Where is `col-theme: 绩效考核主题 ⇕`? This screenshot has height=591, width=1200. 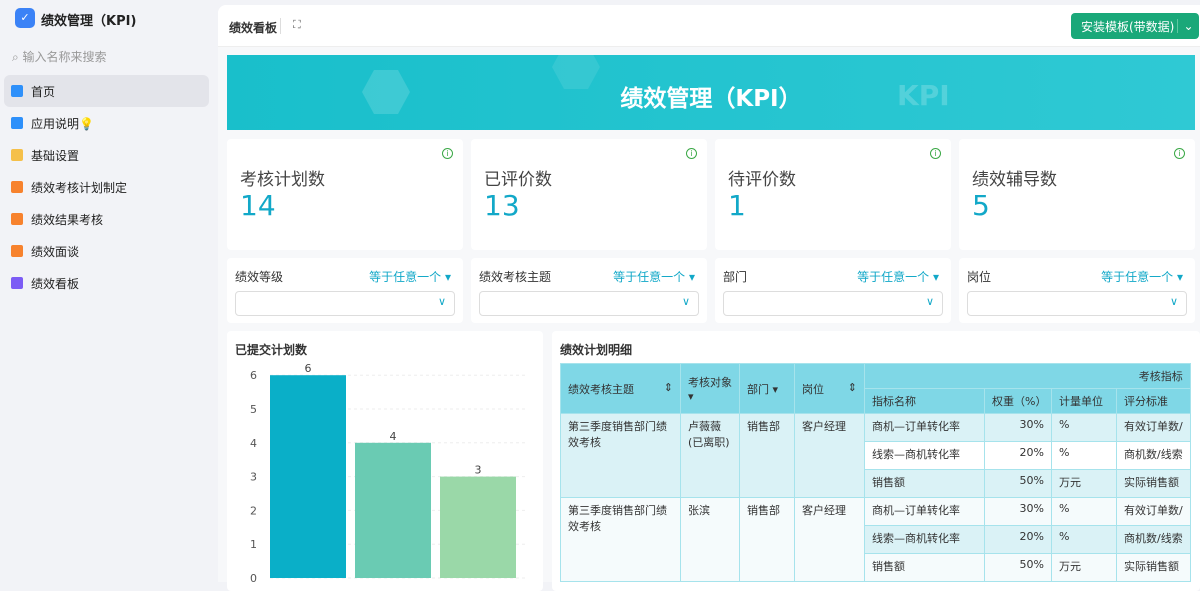 col-theme: 绩效考核主题 ⇕ is located at coordinates (620, 388).